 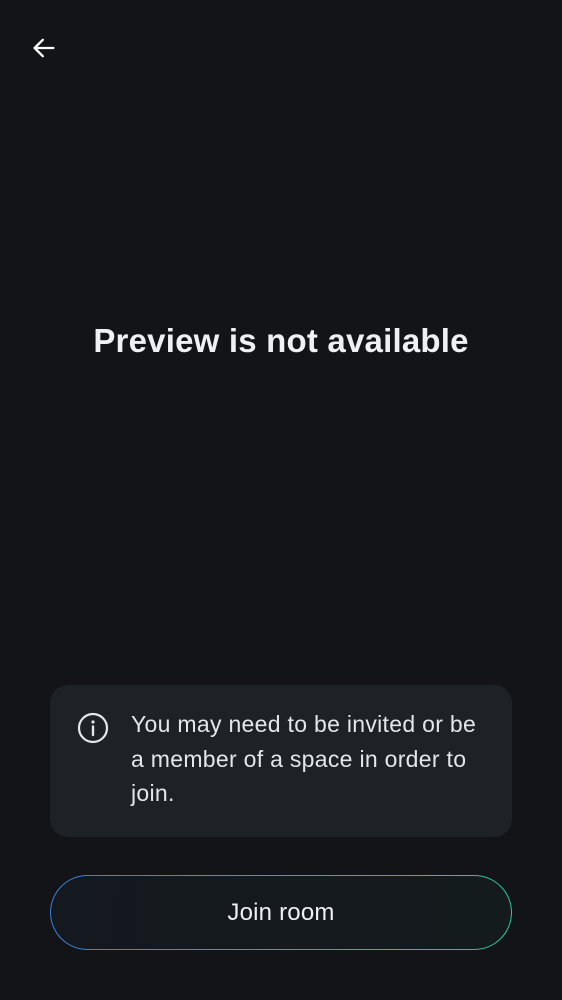 I want to click on back-button, so click(x=44, y=50).